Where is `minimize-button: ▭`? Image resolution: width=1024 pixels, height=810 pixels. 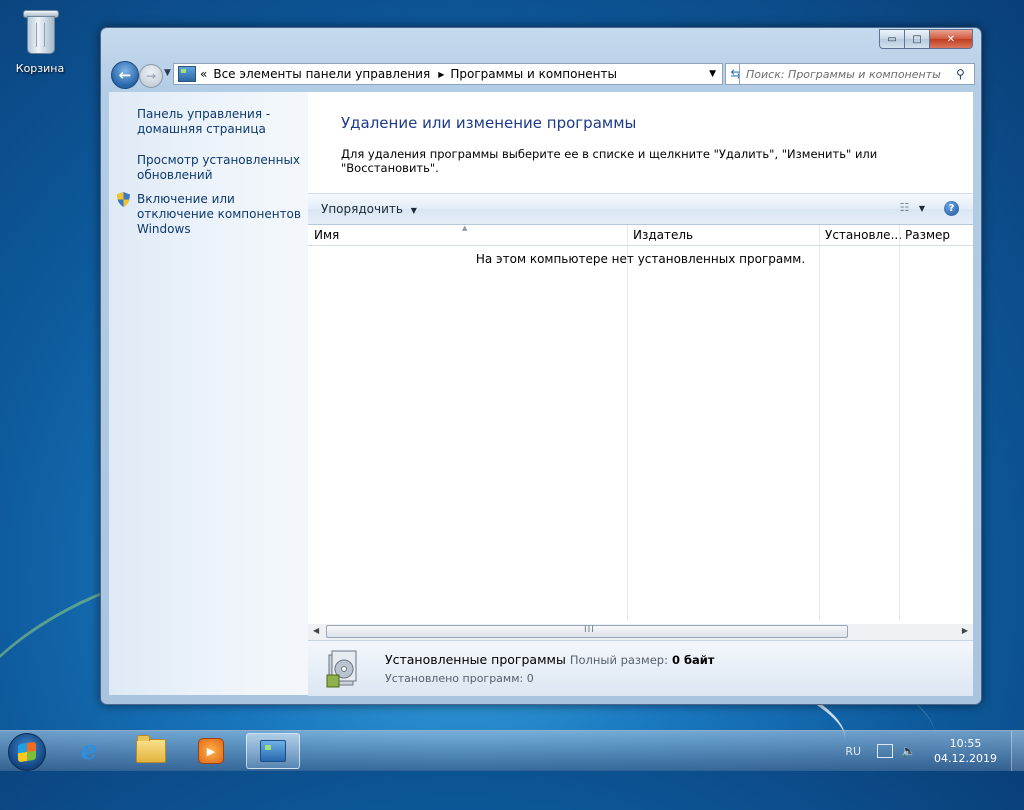
minimize-button: ▭ is located at coordinates (892, 39).